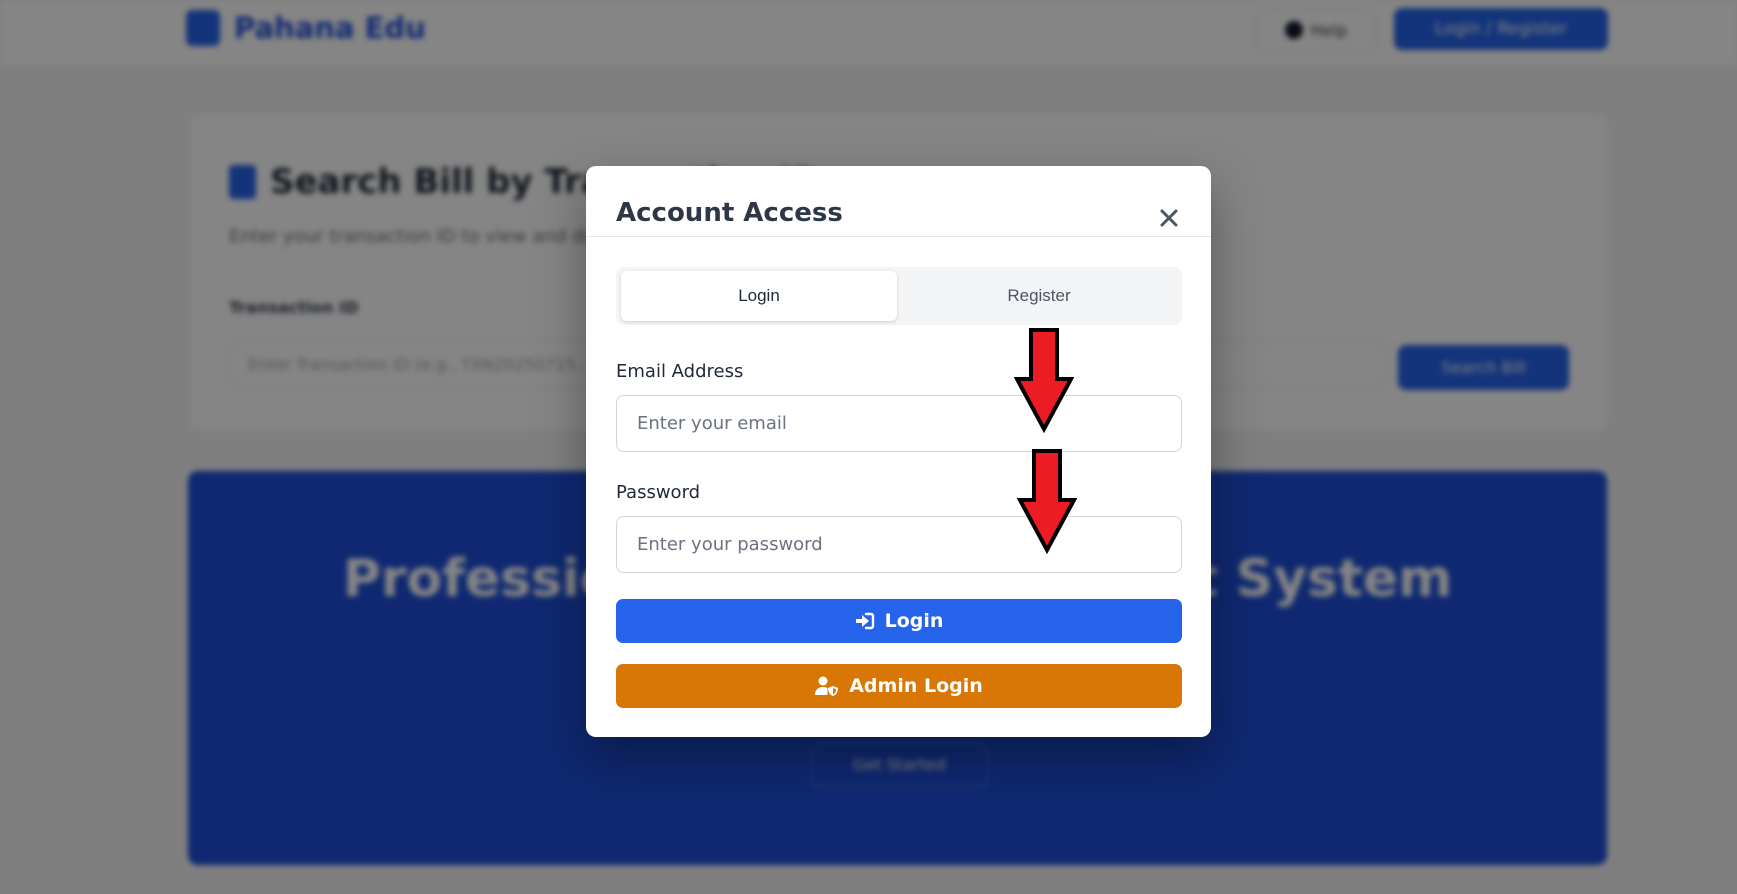 The image size is (1737, 894). Describe the element at coordinates (827, 686) in the screenshot. I see `user-shield-icon` at that location.